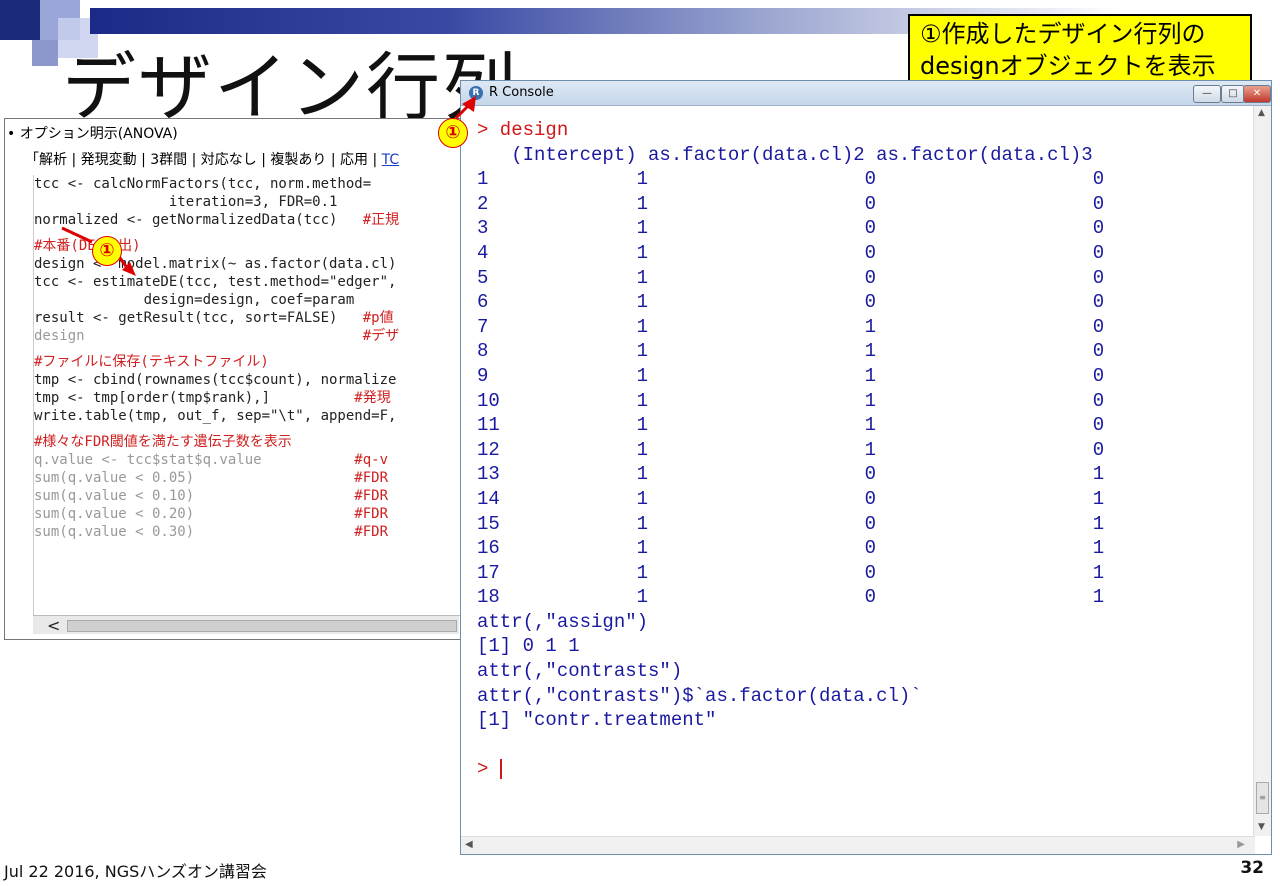 Image resolution: width=1280 pixels, height=886 pixels. Describe the element at coordinates (1252, 868) in the screenshot. I see `page-number: 32` at that location.